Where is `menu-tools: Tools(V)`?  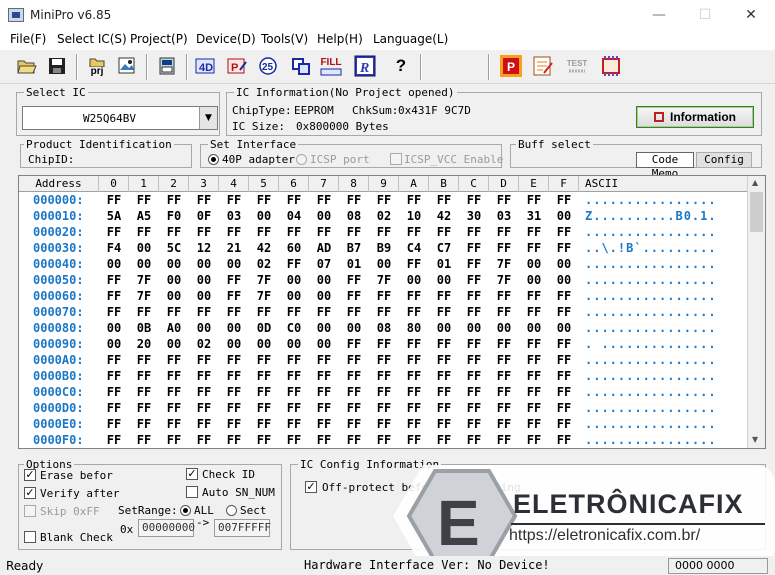 menu-tools: Tools(V) is located at coordinates (284, 39).